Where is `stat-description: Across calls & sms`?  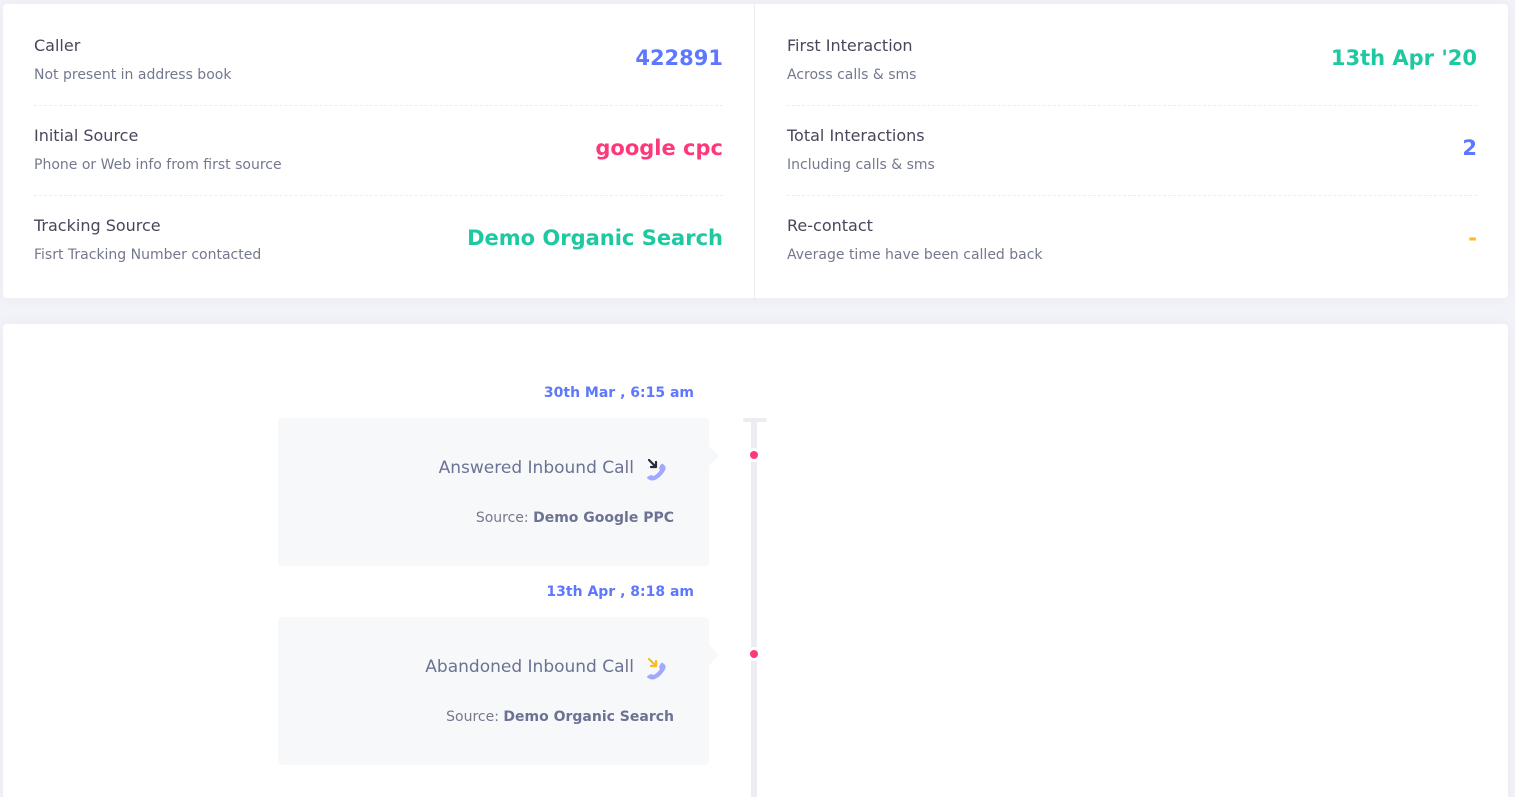 stat-description: Across calls & sms is located at coordinates (852, 75).